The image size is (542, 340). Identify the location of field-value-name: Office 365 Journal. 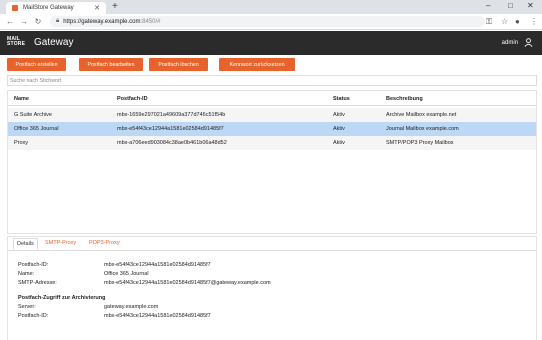
(126, 274).